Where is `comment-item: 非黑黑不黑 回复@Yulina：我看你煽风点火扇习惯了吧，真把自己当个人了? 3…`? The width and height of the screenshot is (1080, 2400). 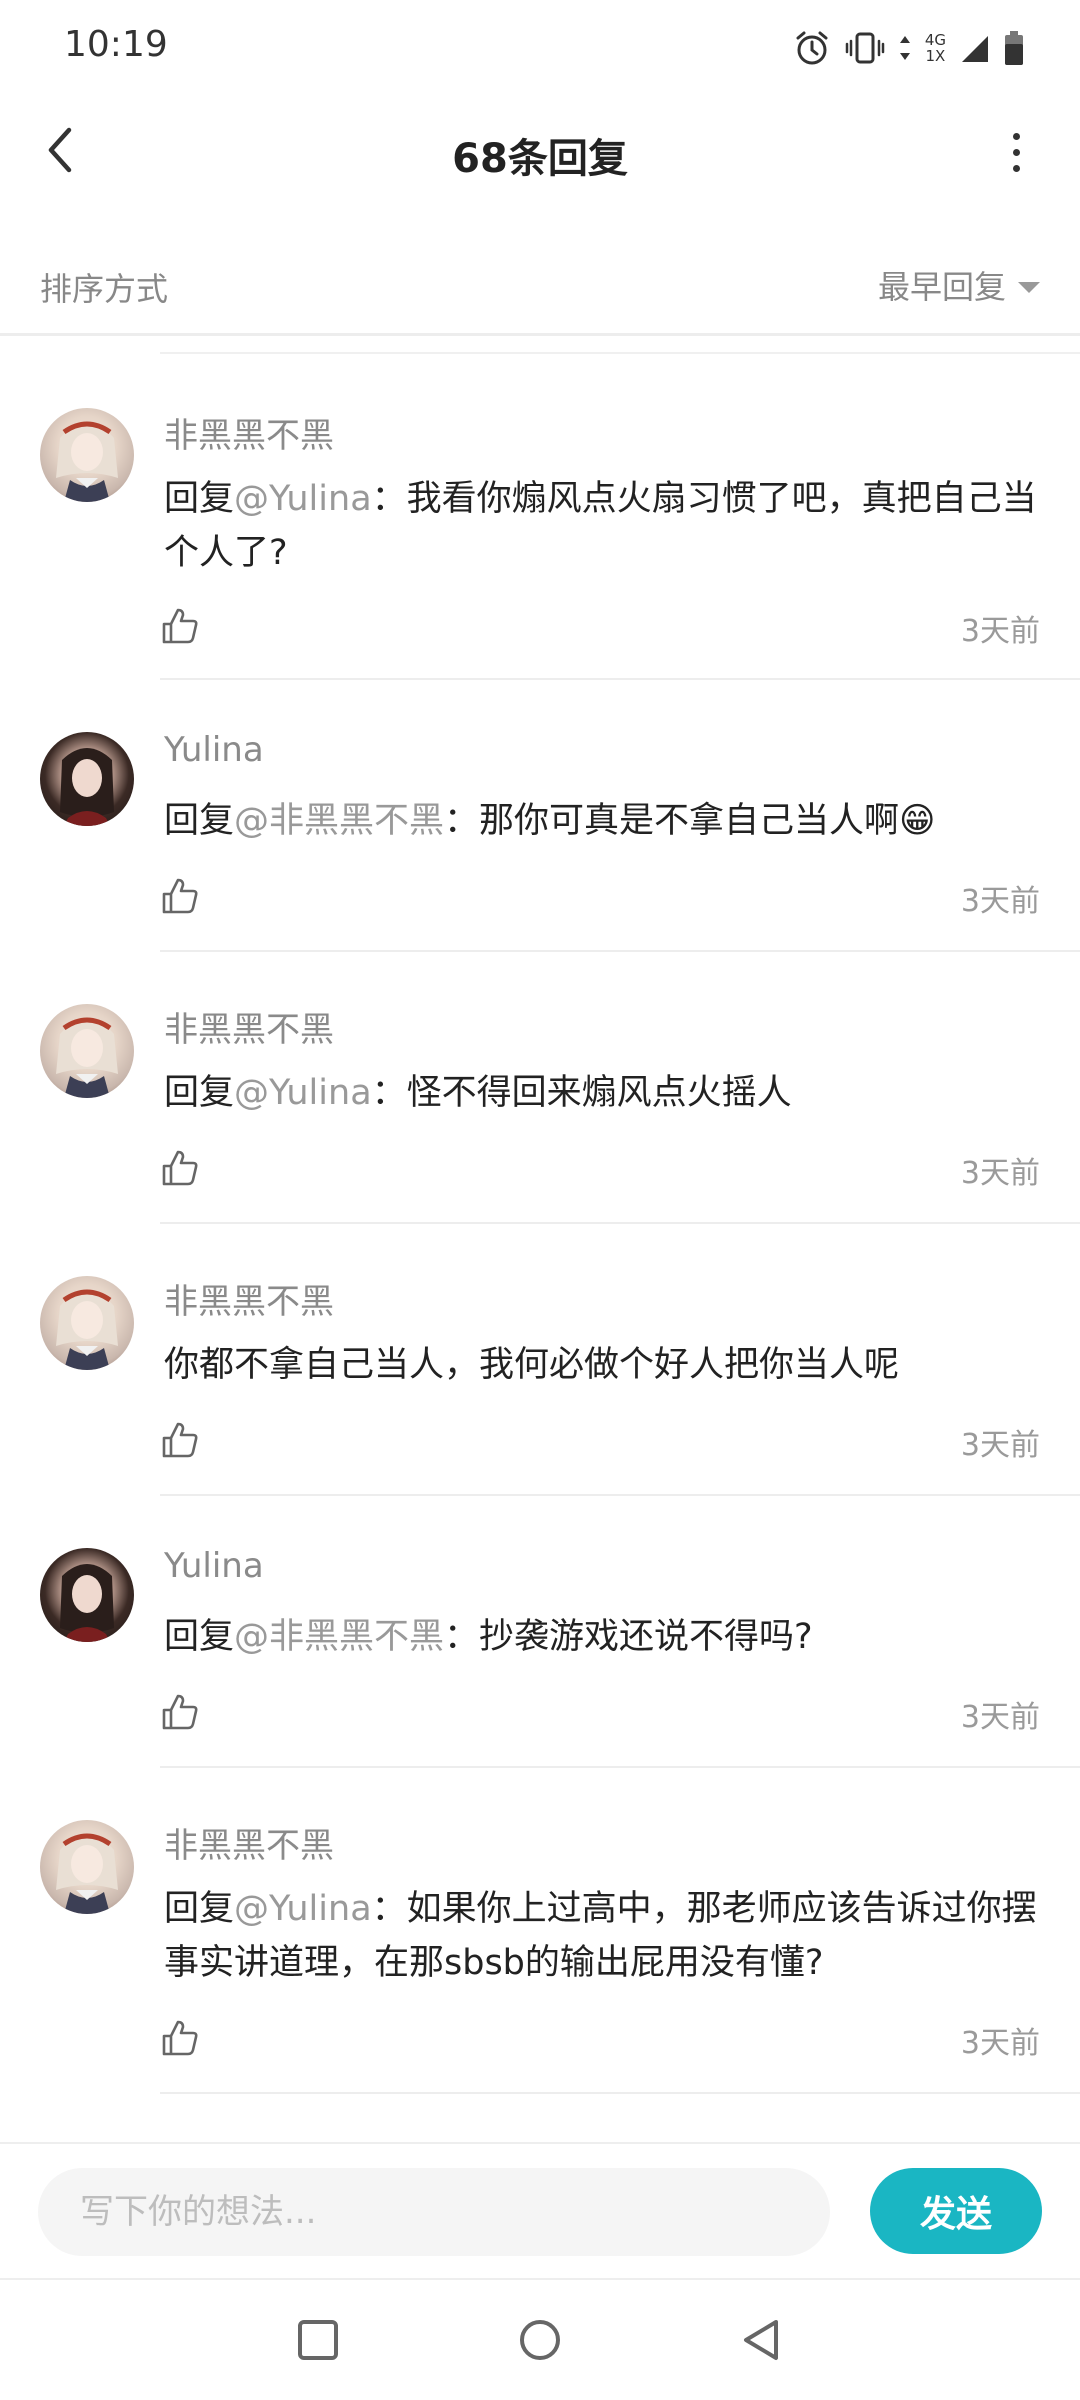
comment-item: 非黑黑不黑 回复@Yulina：我看你煽风点火扇习惯了吧，真把自己当个人了? 3… is located at coordinates (540, 517).